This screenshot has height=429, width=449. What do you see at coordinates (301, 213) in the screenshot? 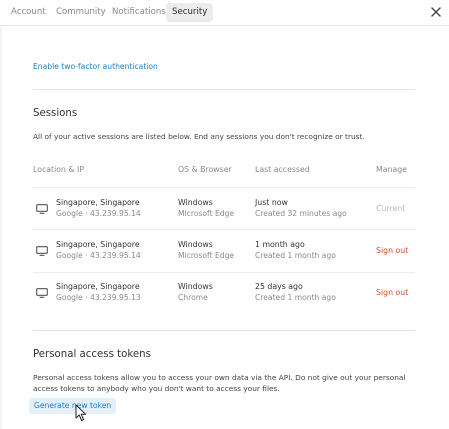
I see `session-created: Created 32 minutes ago` at bounding box center [301, 213].